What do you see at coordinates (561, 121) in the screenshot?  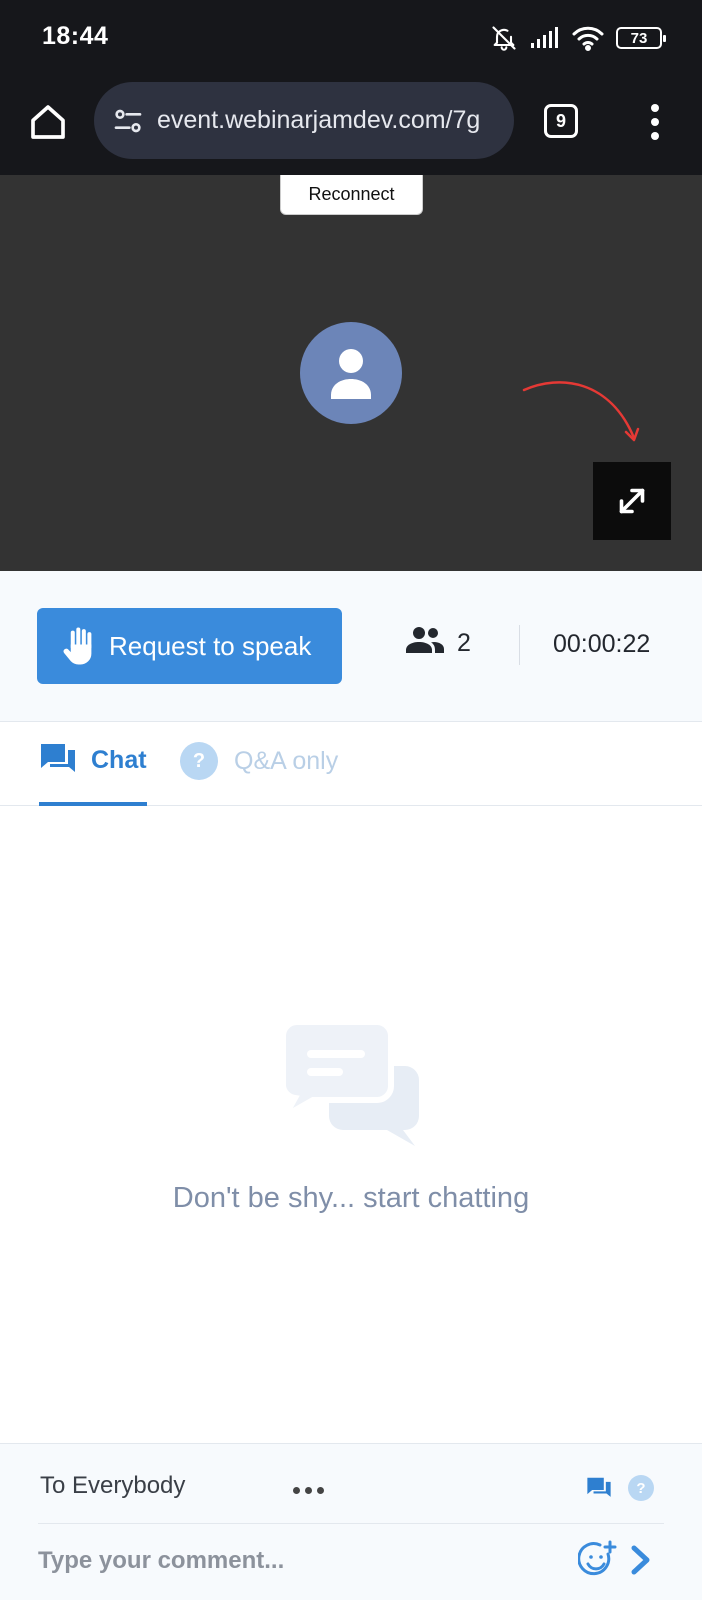 I see `tabs-icon: 9` at bounding box center [561, 121].